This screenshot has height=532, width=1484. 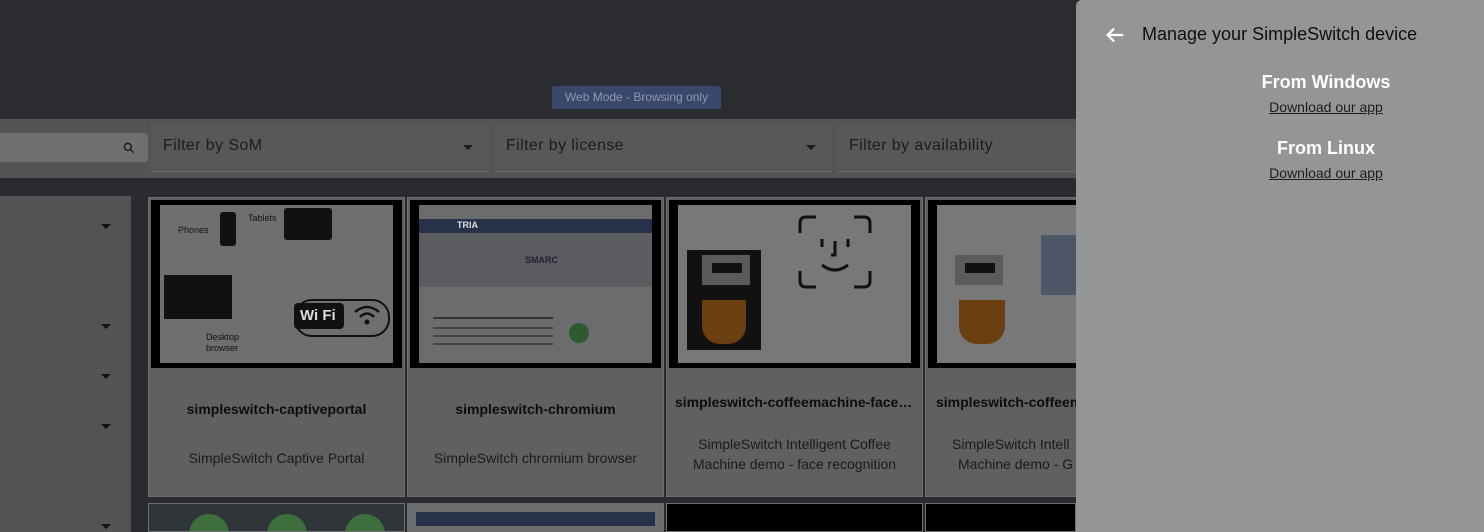 I want to click on wifi-label: Wi Fi, so click(x=318, y=315).